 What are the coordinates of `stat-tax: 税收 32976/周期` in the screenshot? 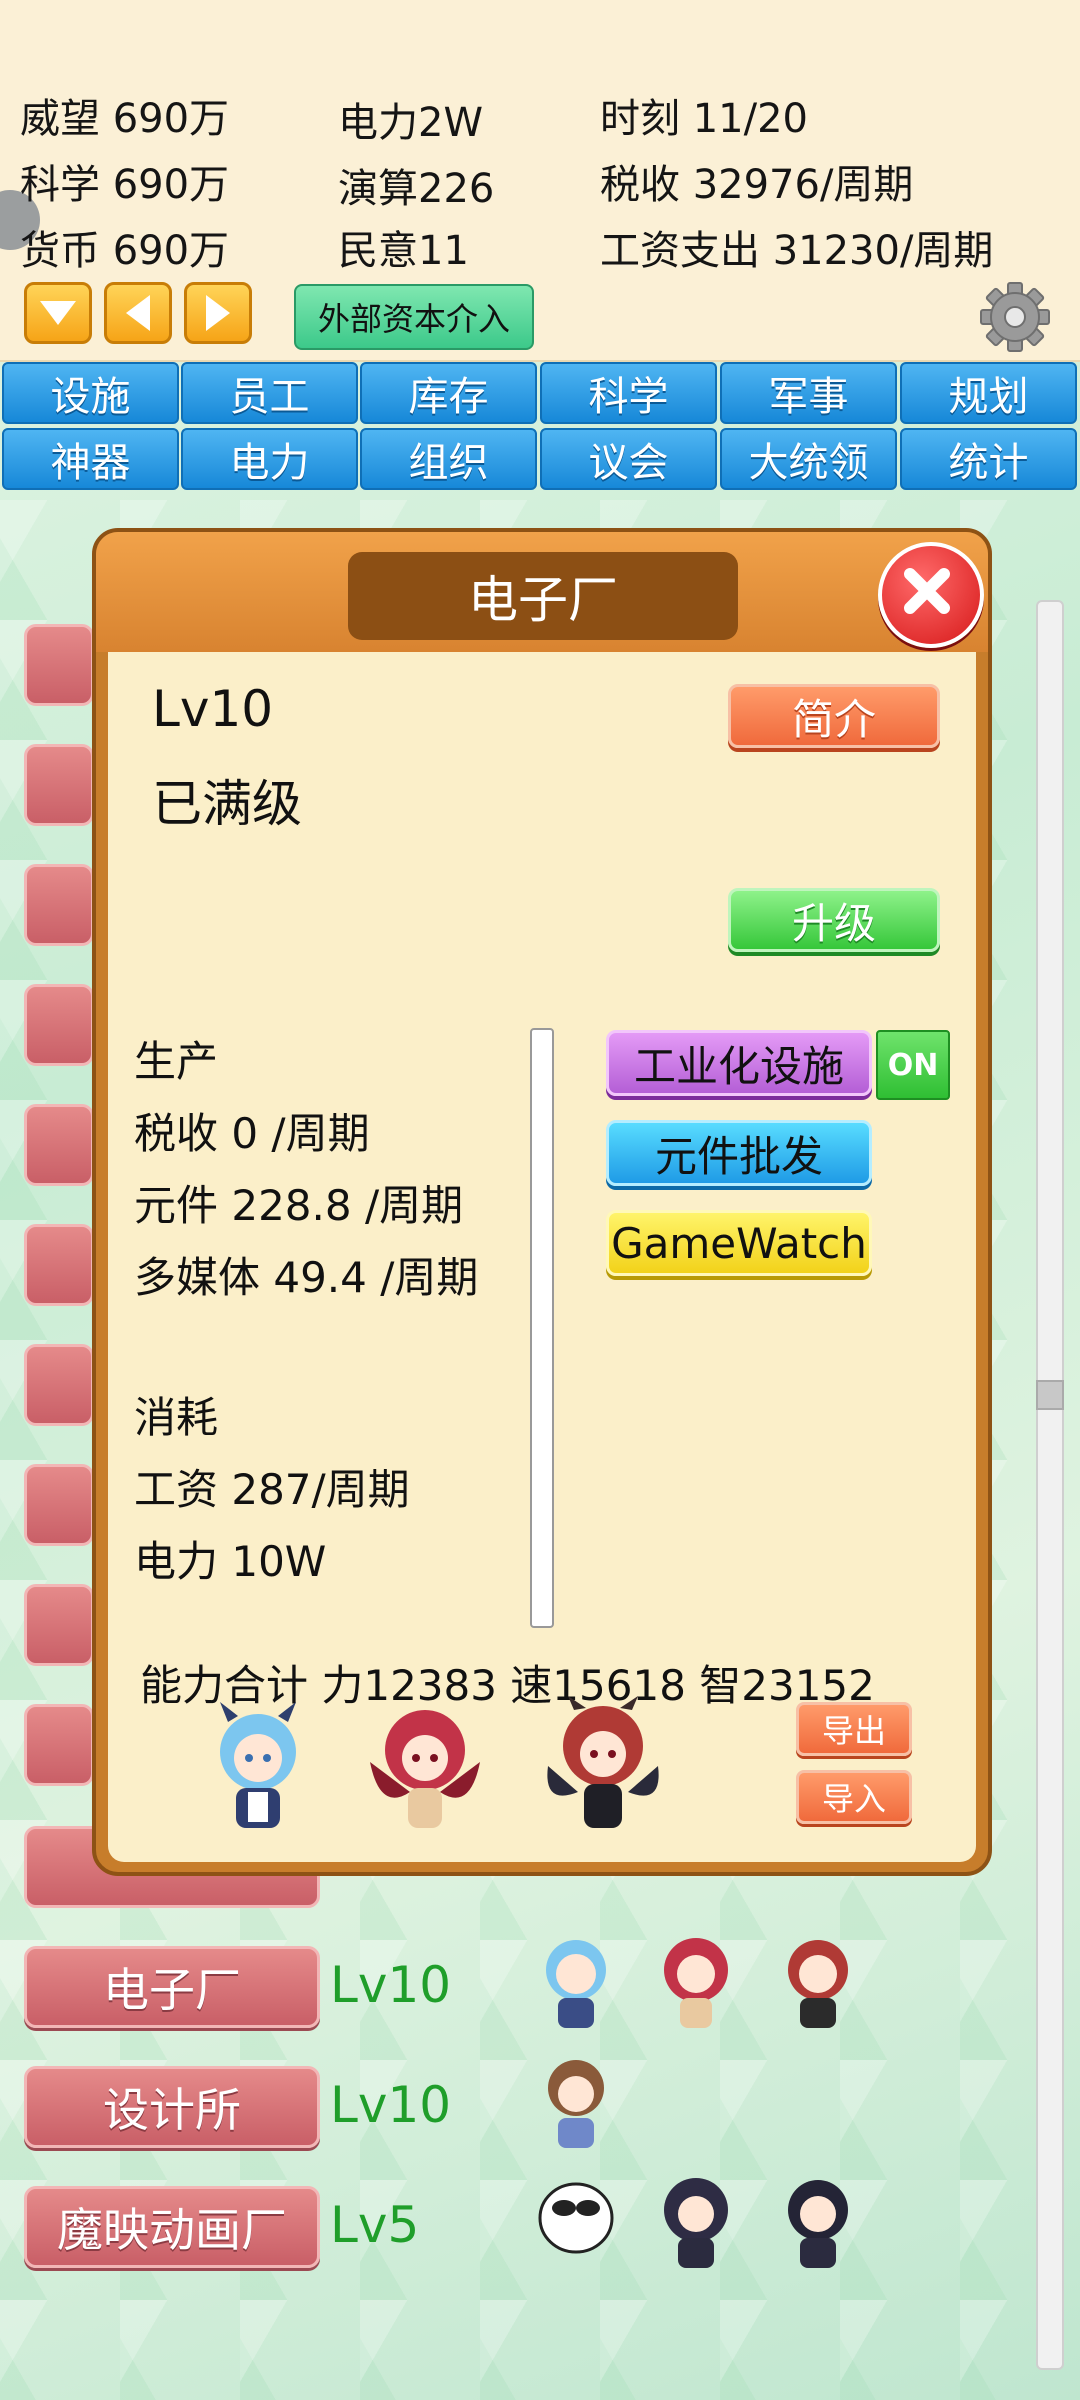 It's located at (757, 185).